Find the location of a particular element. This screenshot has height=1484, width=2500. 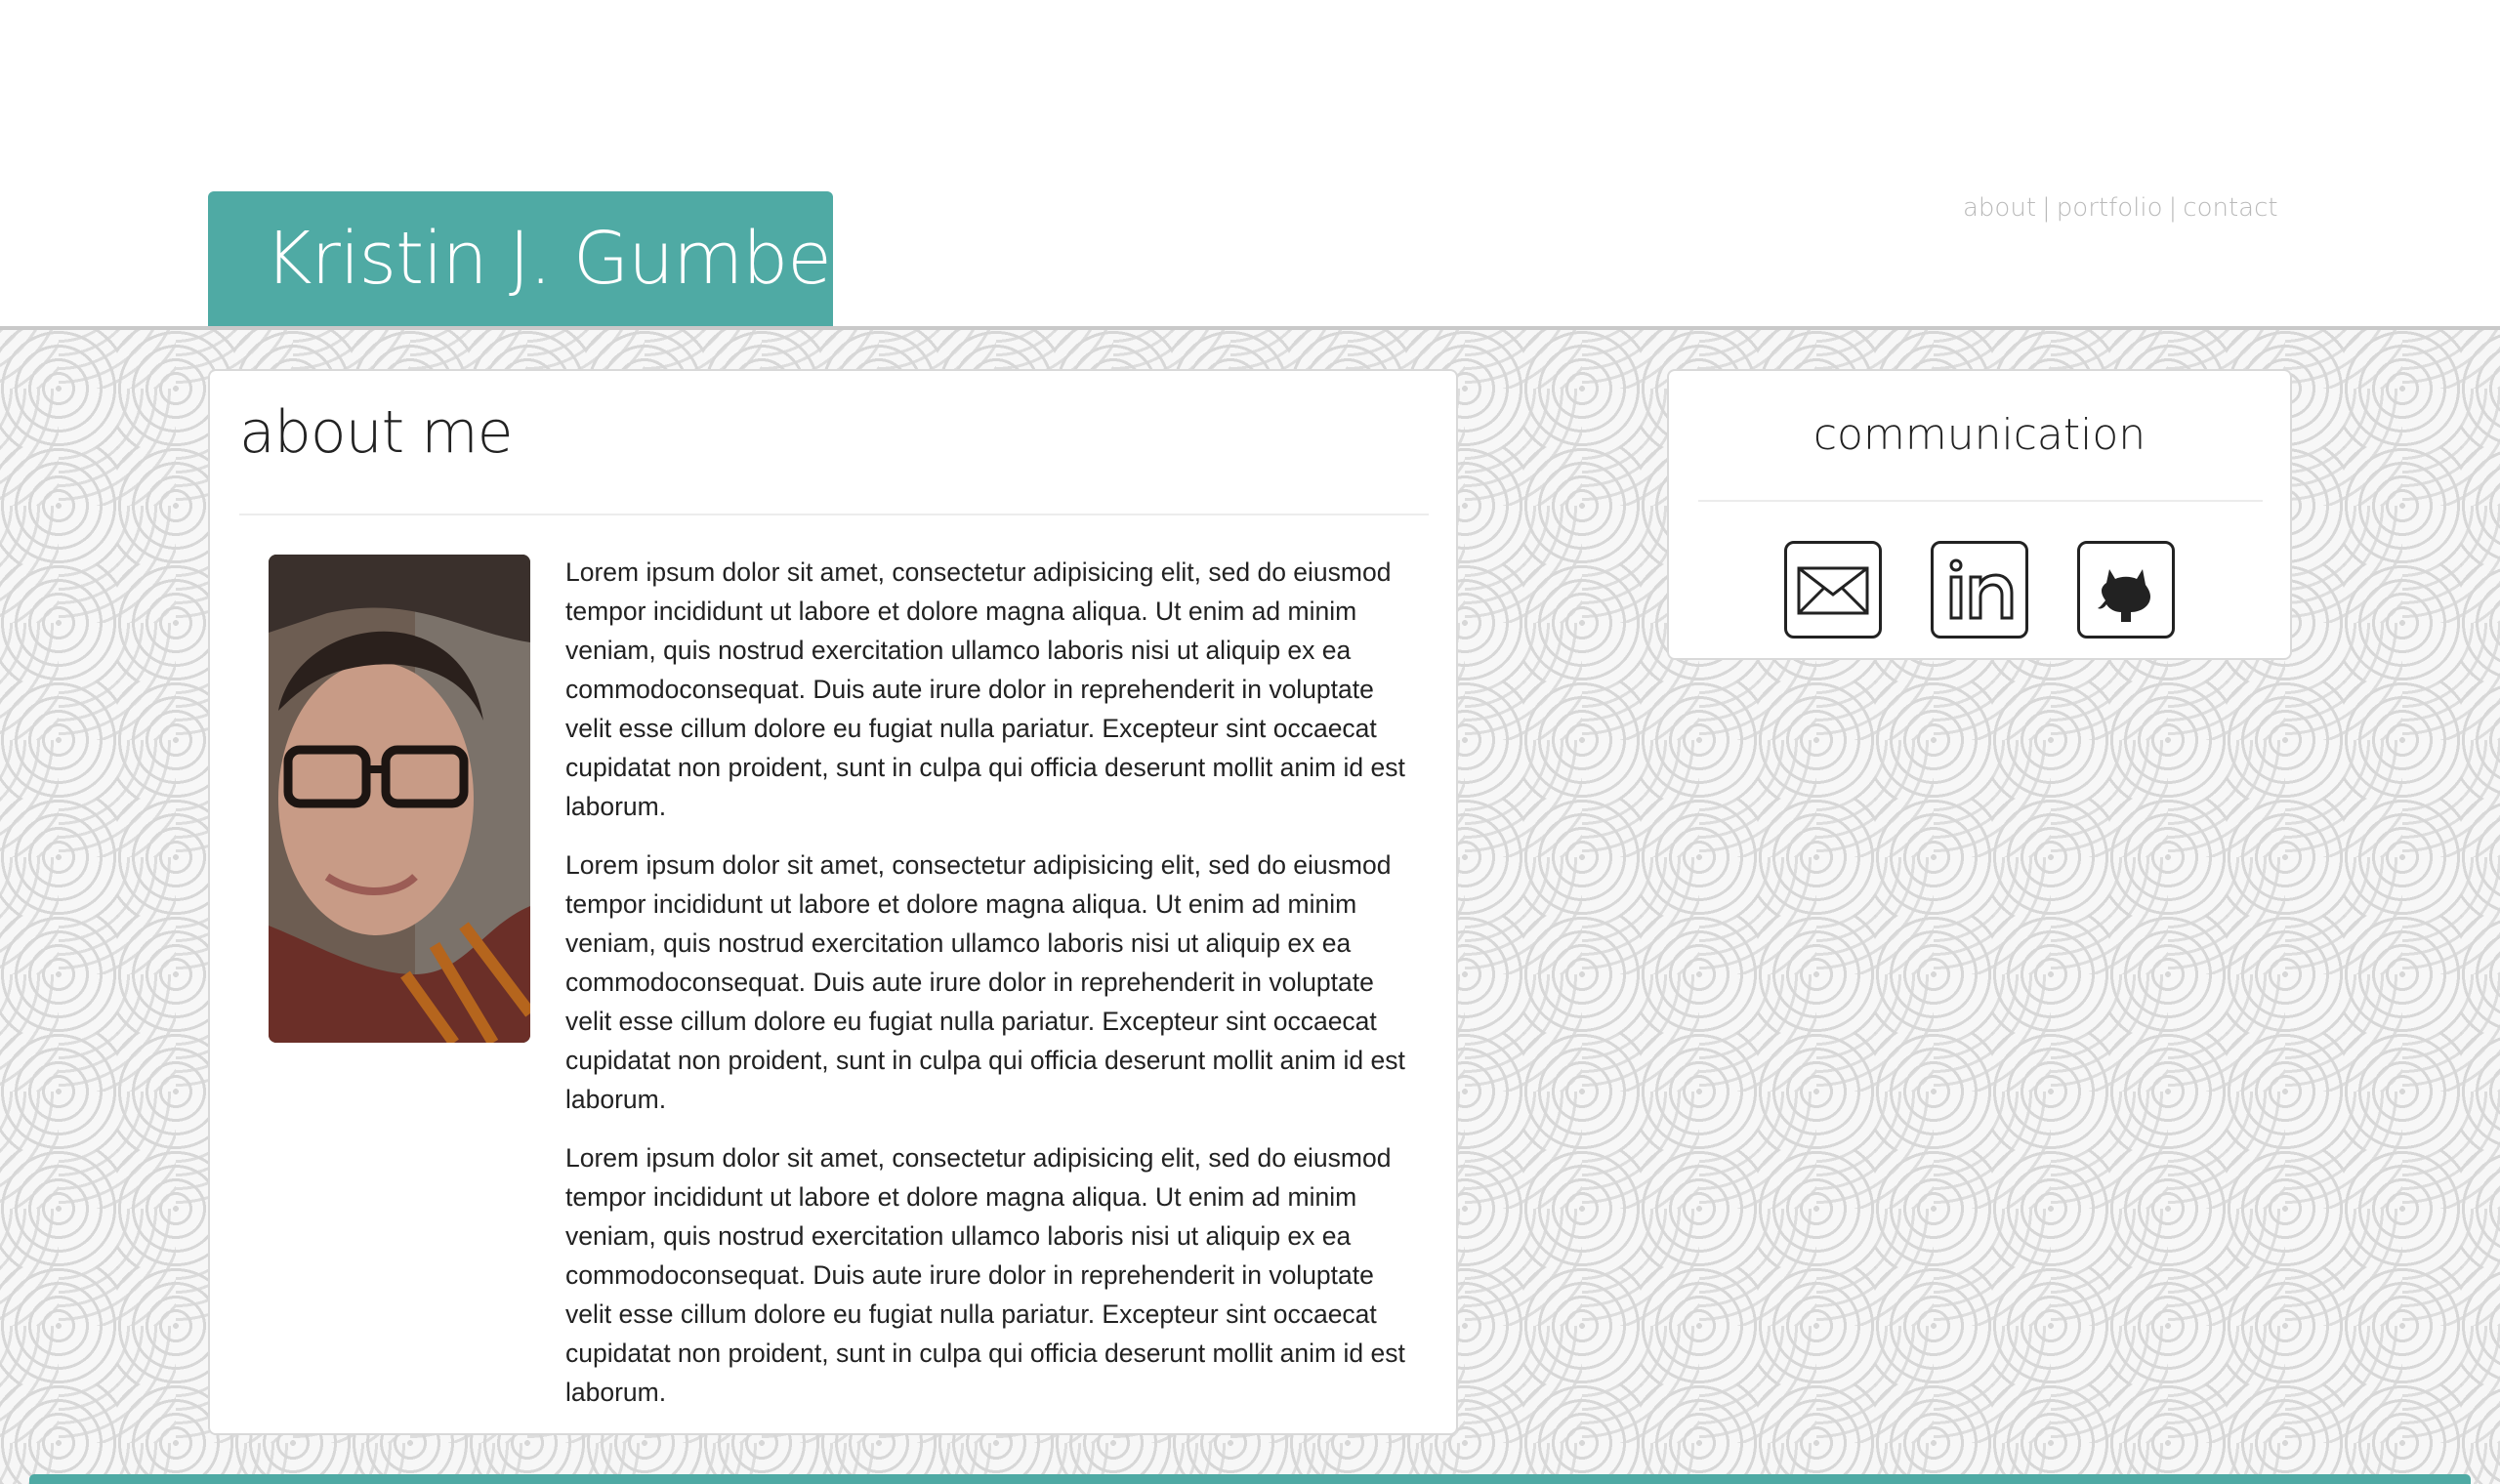

social-icons is located at coordinates (1984, 592).